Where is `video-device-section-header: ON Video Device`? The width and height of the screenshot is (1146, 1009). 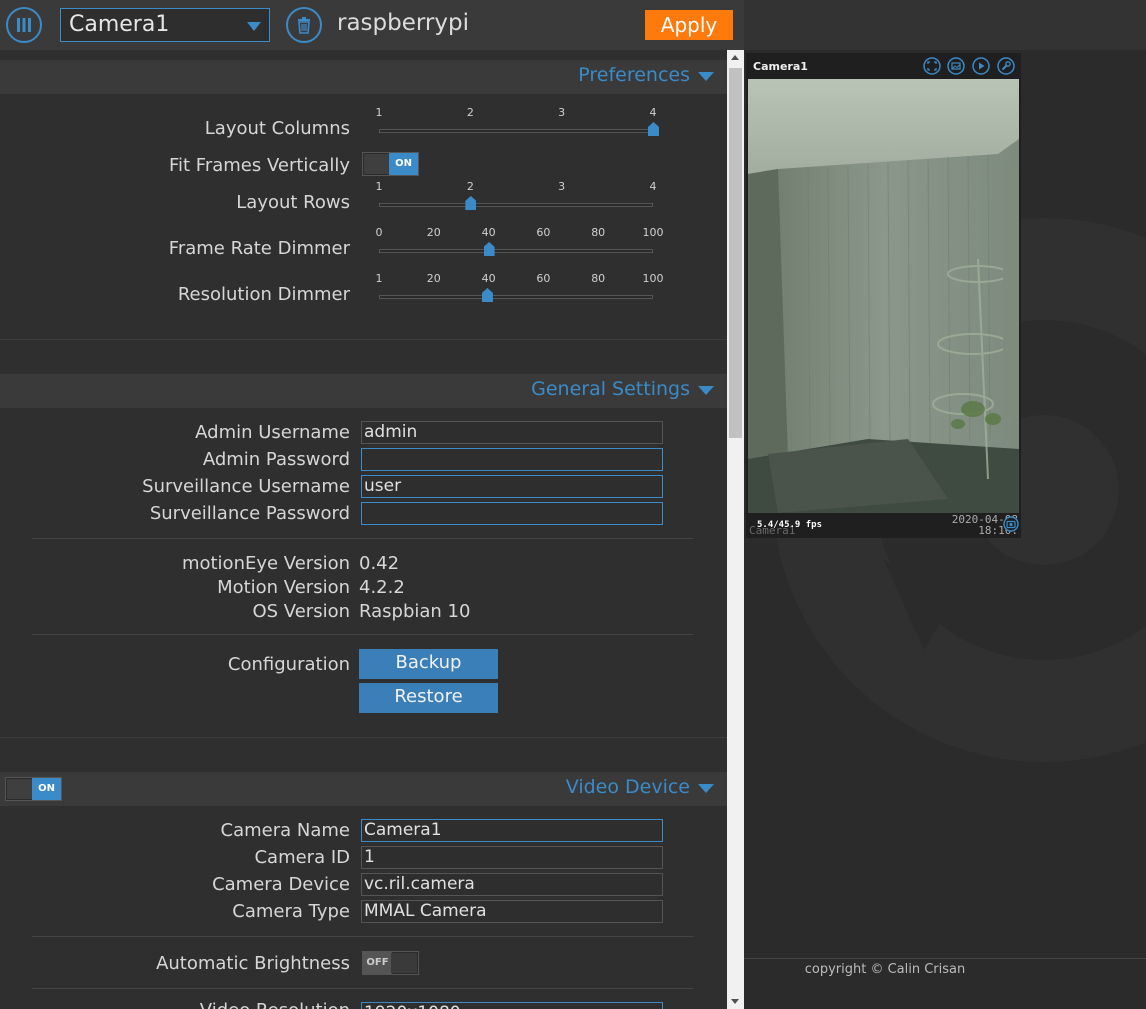
video-device-section-header: ON Video Device is located at coordinates (363, 789).